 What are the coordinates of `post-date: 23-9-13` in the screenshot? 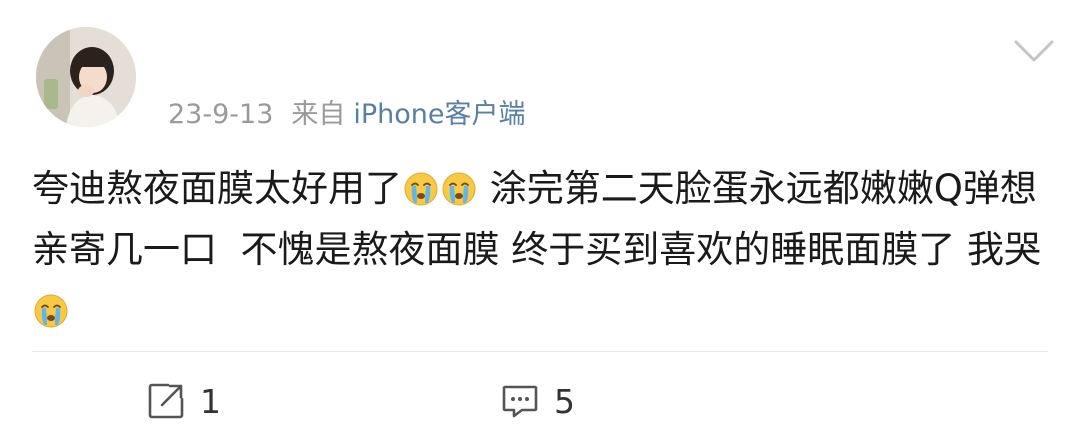 It's located at (221, 114).